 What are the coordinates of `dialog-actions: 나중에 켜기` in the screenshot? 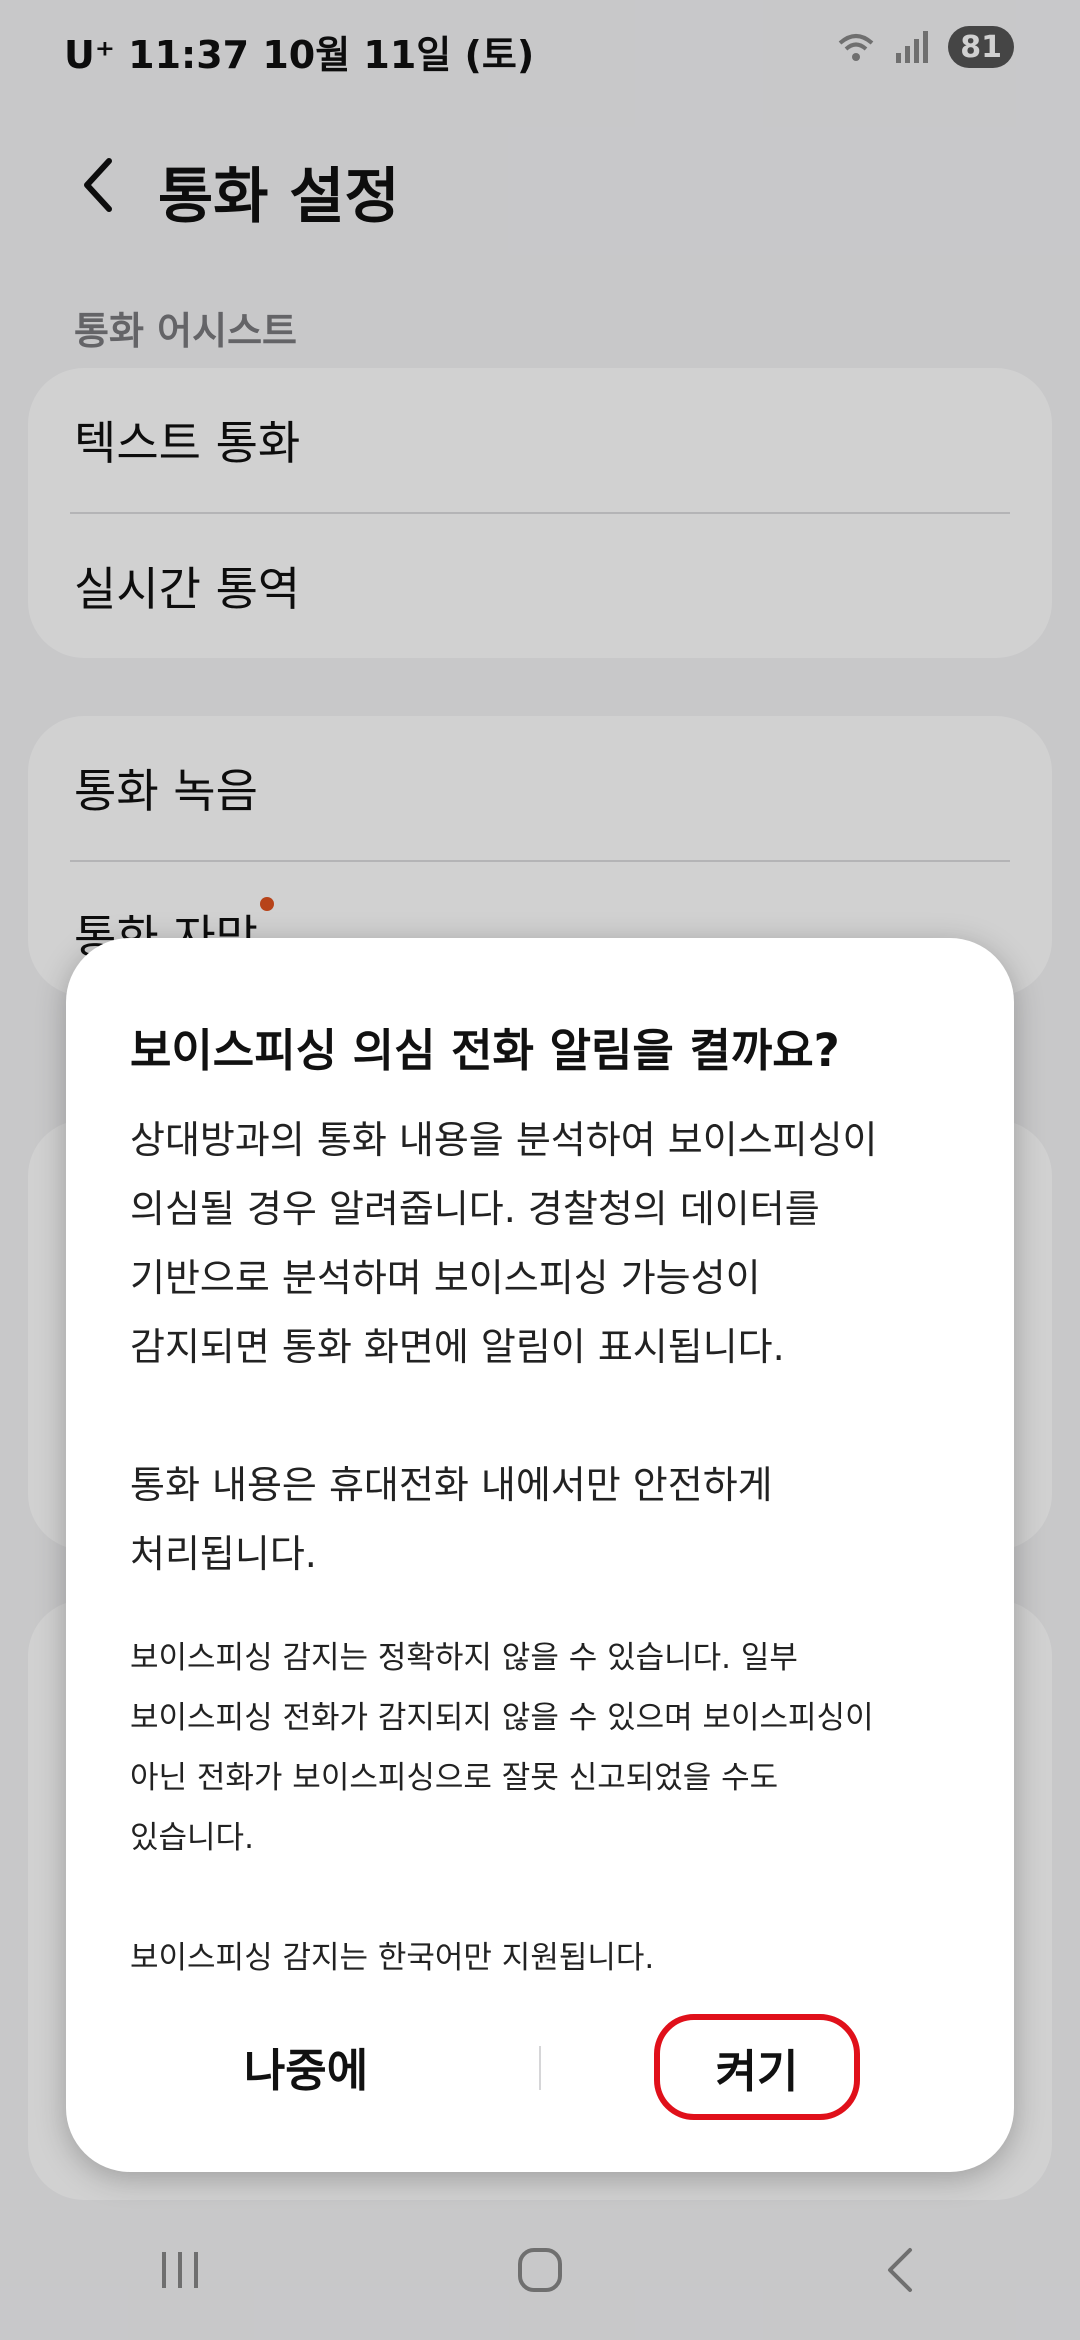 It's located at (540, 2066).